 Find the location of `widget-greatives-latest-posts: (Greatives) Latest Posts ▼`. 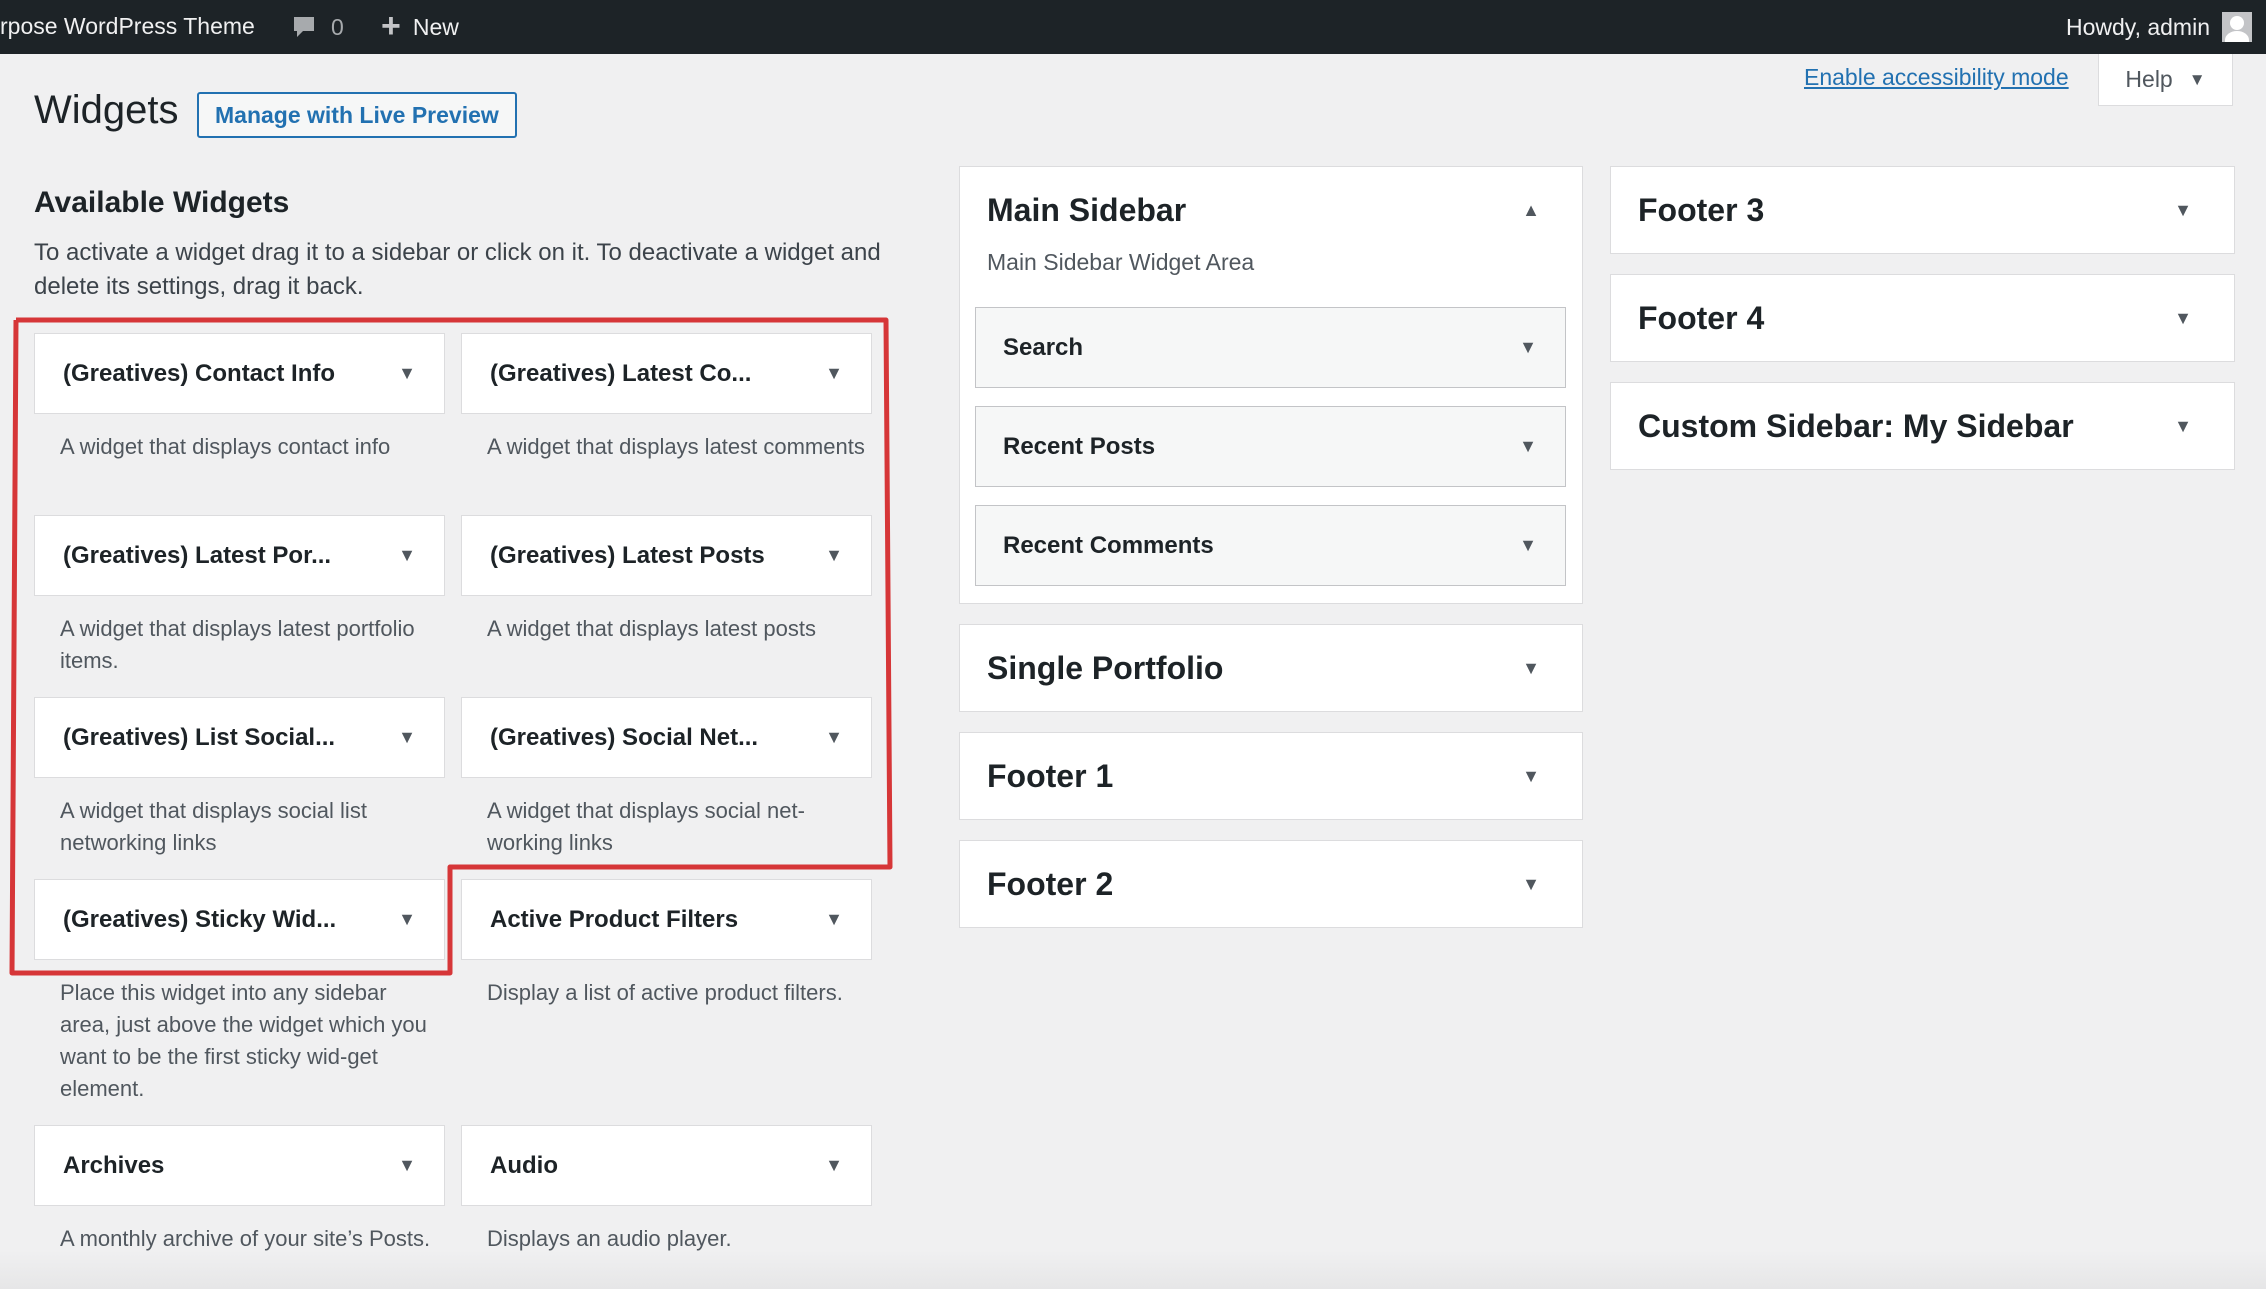

widget-greatives-latest-posts: (Greatives) Latest Posts ▼ is located at coordinates (666, 555).